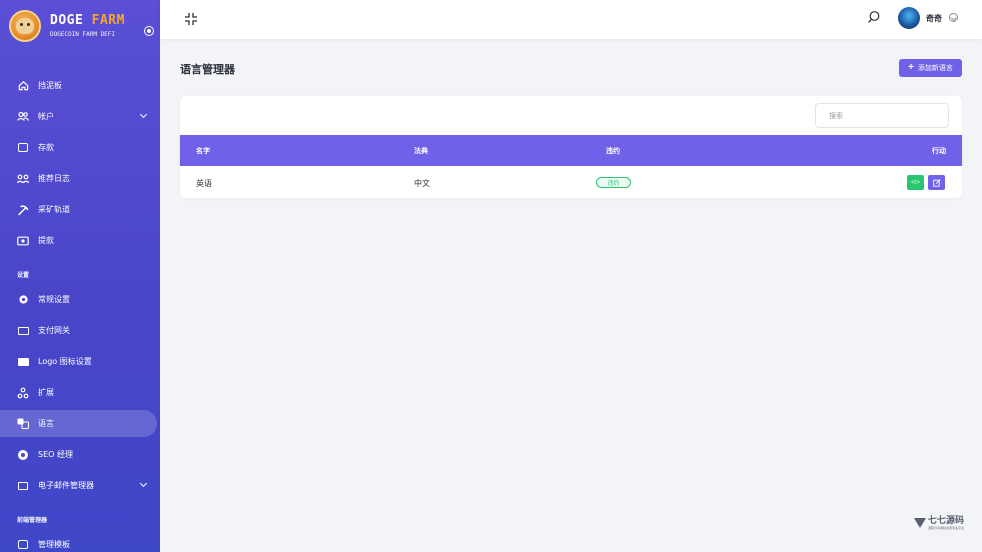 The width and height of the screenshot is (982, 552). I want to click on add-language-button: + 添加新语言, so click(930, 68).